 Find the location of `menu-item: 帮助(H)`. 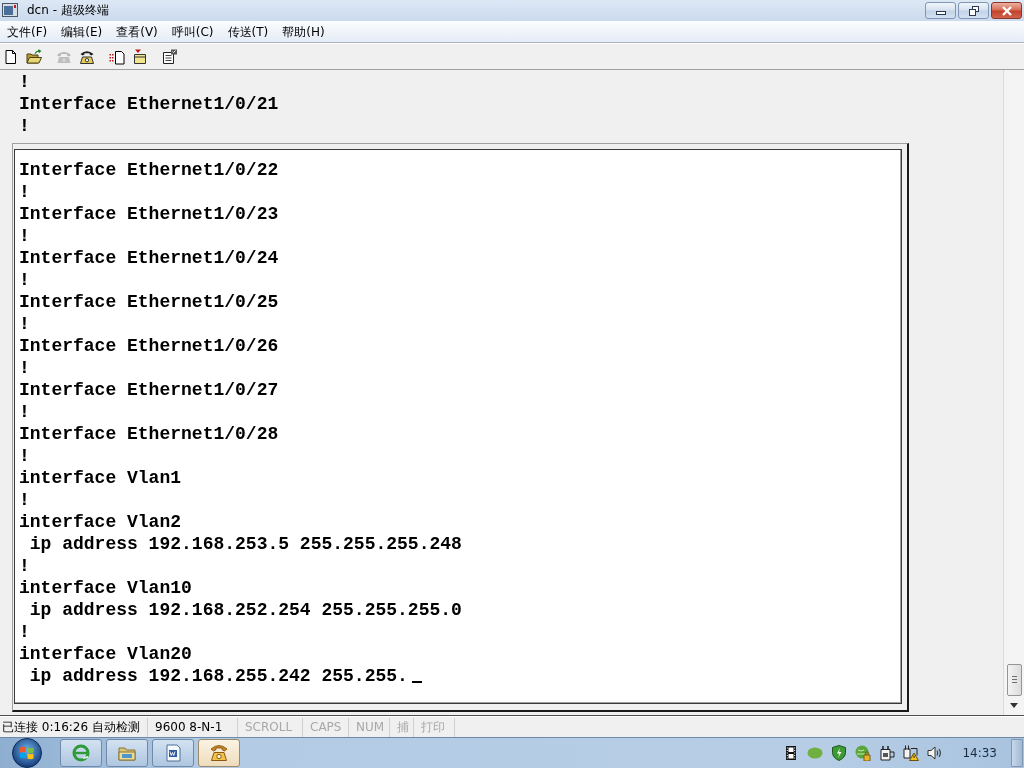

menu-item: 帮助(H) is located at coordinates (303, 31).